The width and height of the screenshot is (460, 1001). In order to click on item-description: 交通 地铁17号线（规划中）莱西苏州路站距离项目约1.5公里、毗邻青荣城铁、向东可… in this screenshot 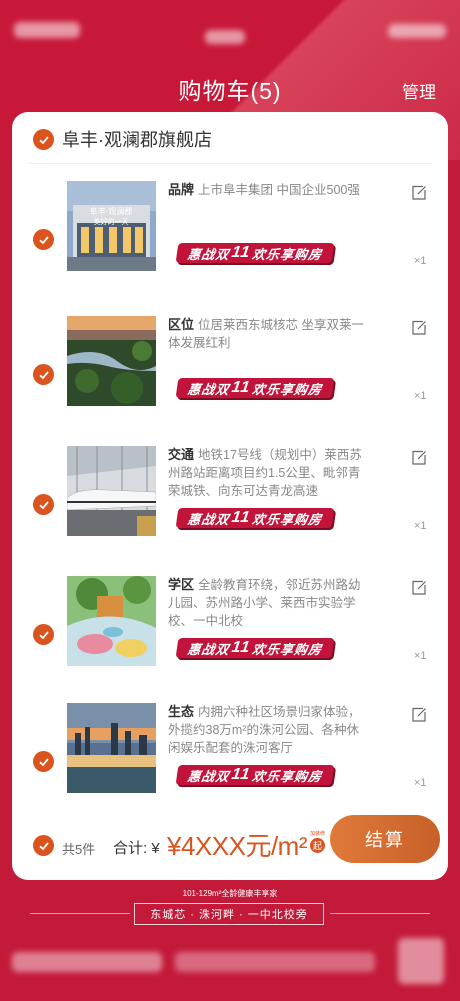, I will do `click(268, 473)`.